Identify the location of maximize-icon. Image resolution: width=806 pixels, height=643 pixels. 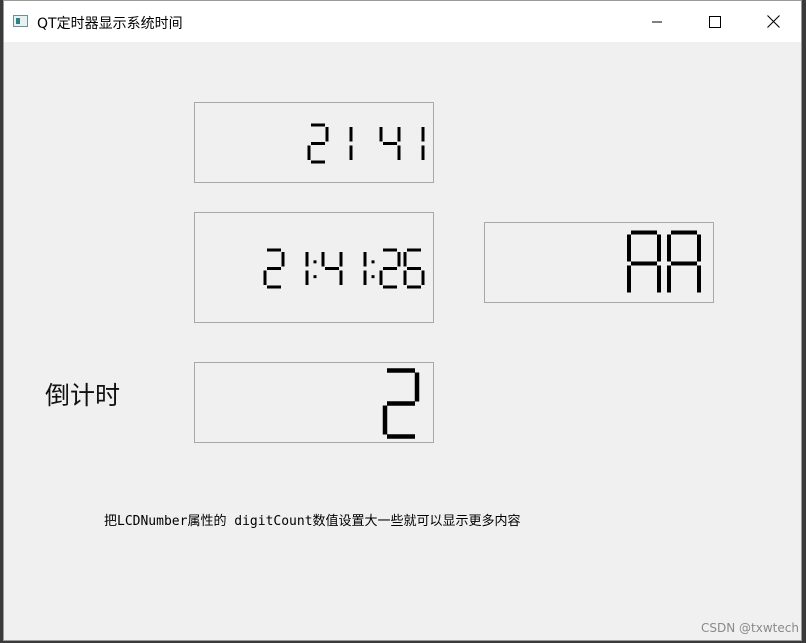
(715, 21).